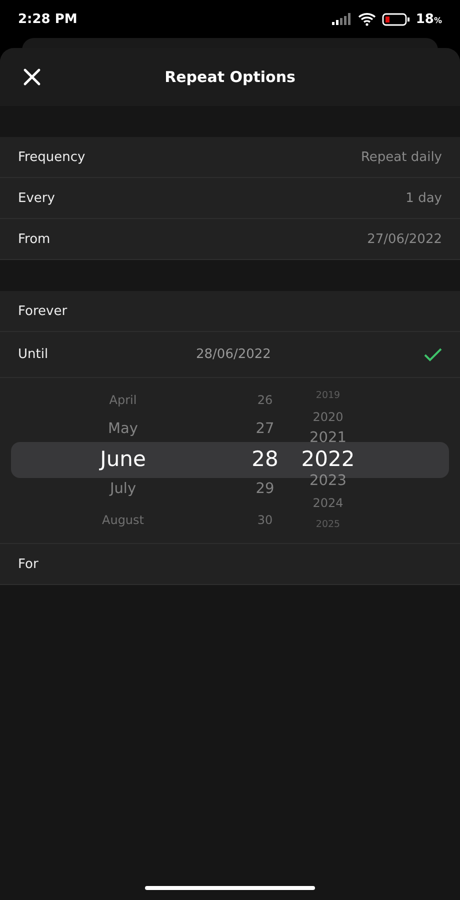  What do you see at coordinates (342, 19) in the screenshot?
I see `signal-icon` at bounding box center [342, 19].